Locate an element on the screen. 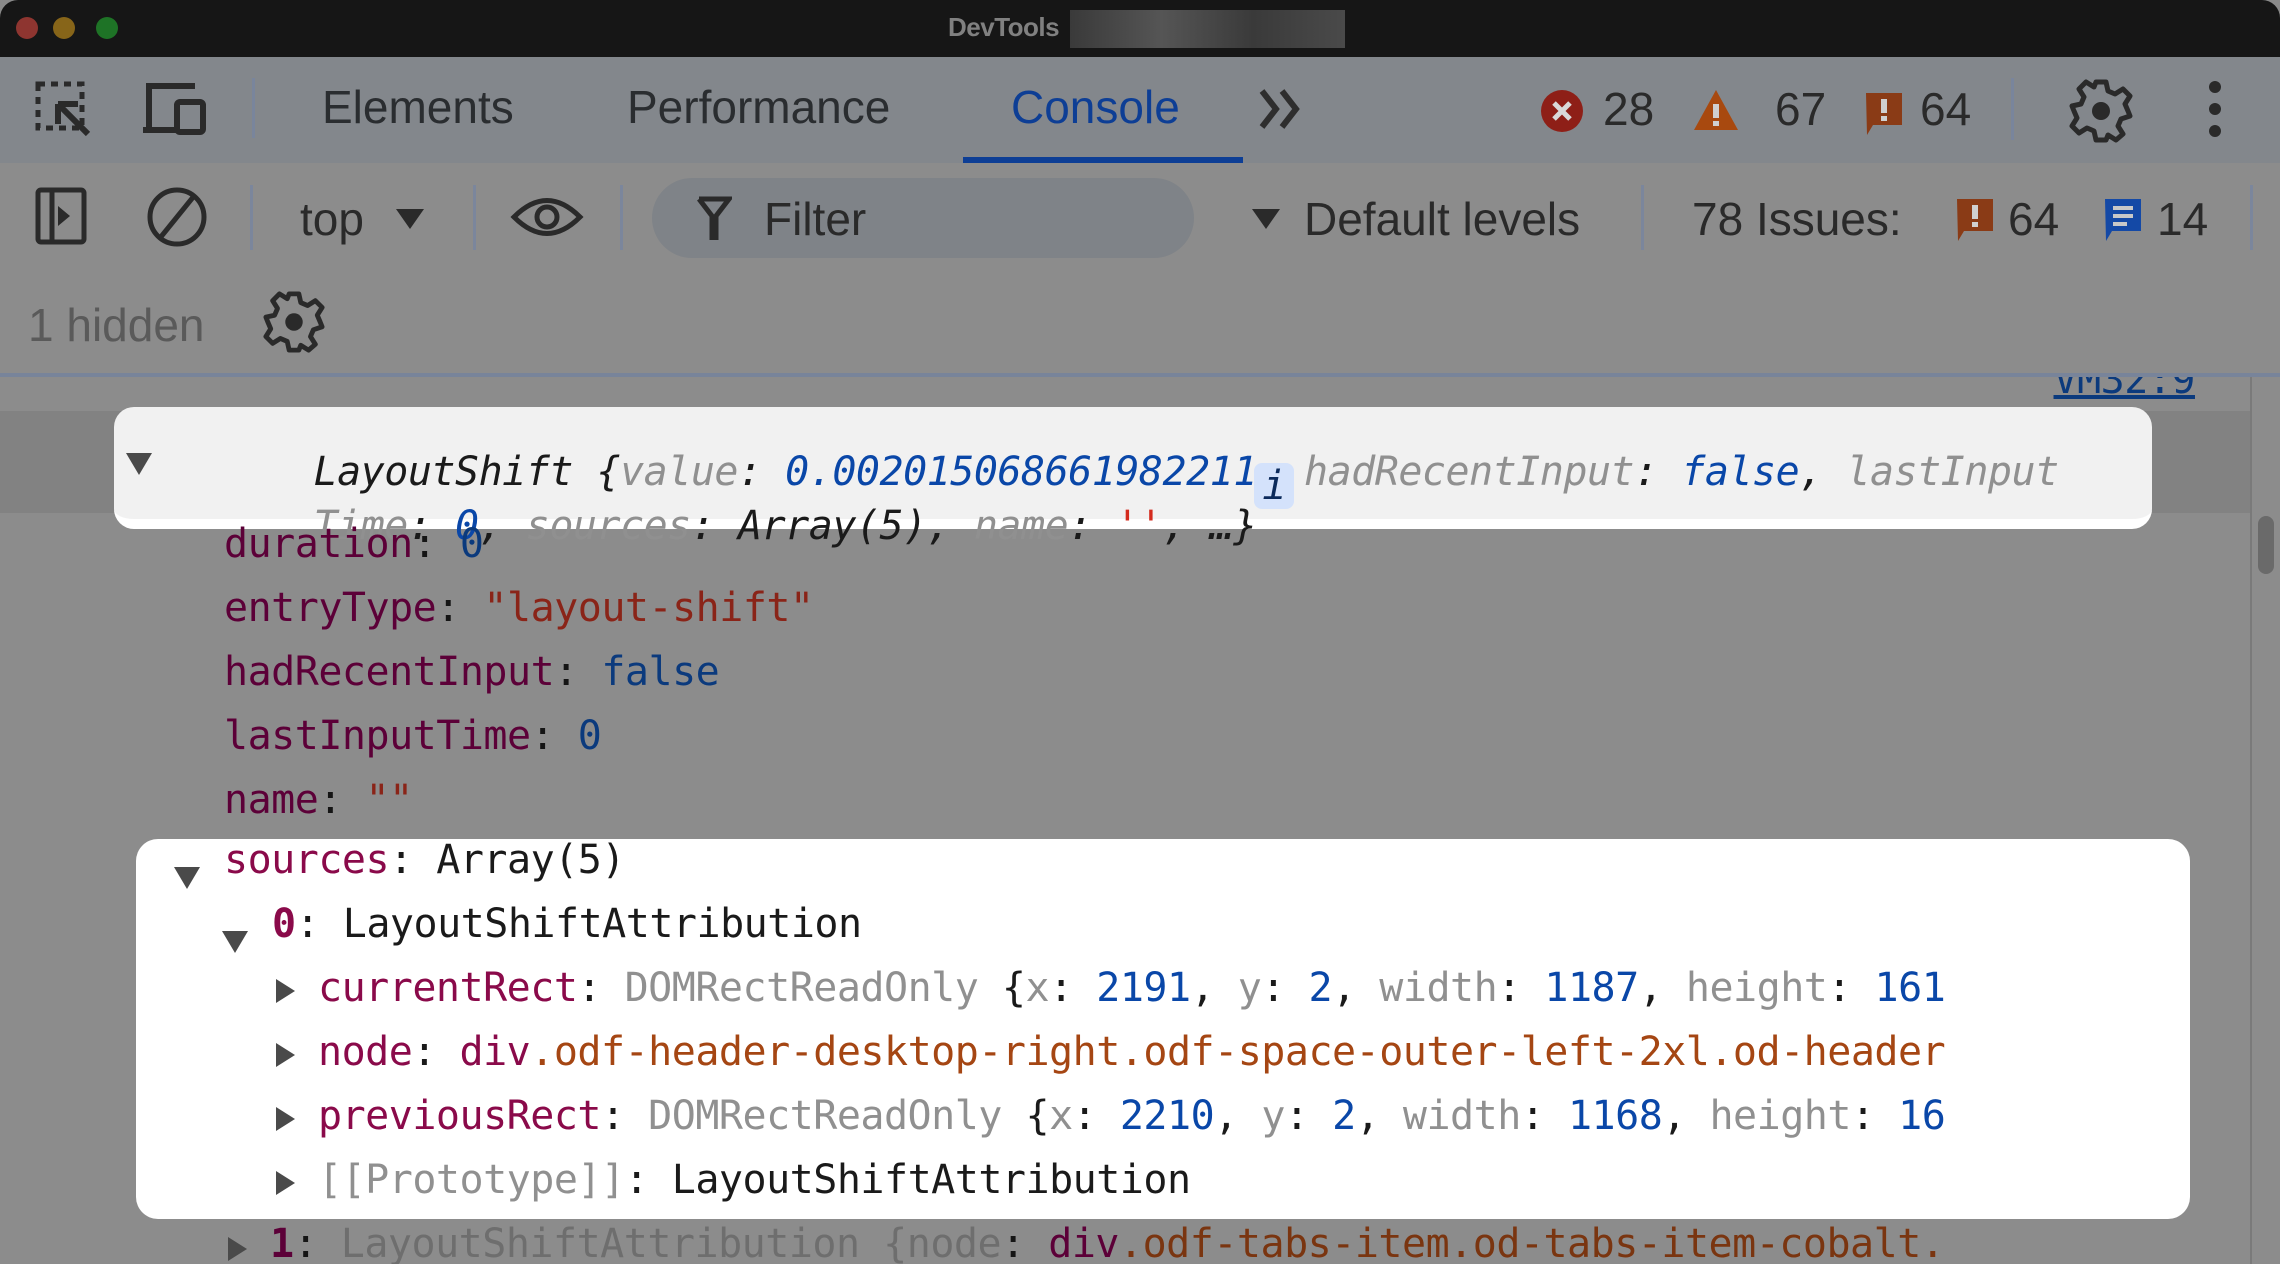  source-item-0: 0: LayoutShiftAttribution is located at coordinates (567, 924).